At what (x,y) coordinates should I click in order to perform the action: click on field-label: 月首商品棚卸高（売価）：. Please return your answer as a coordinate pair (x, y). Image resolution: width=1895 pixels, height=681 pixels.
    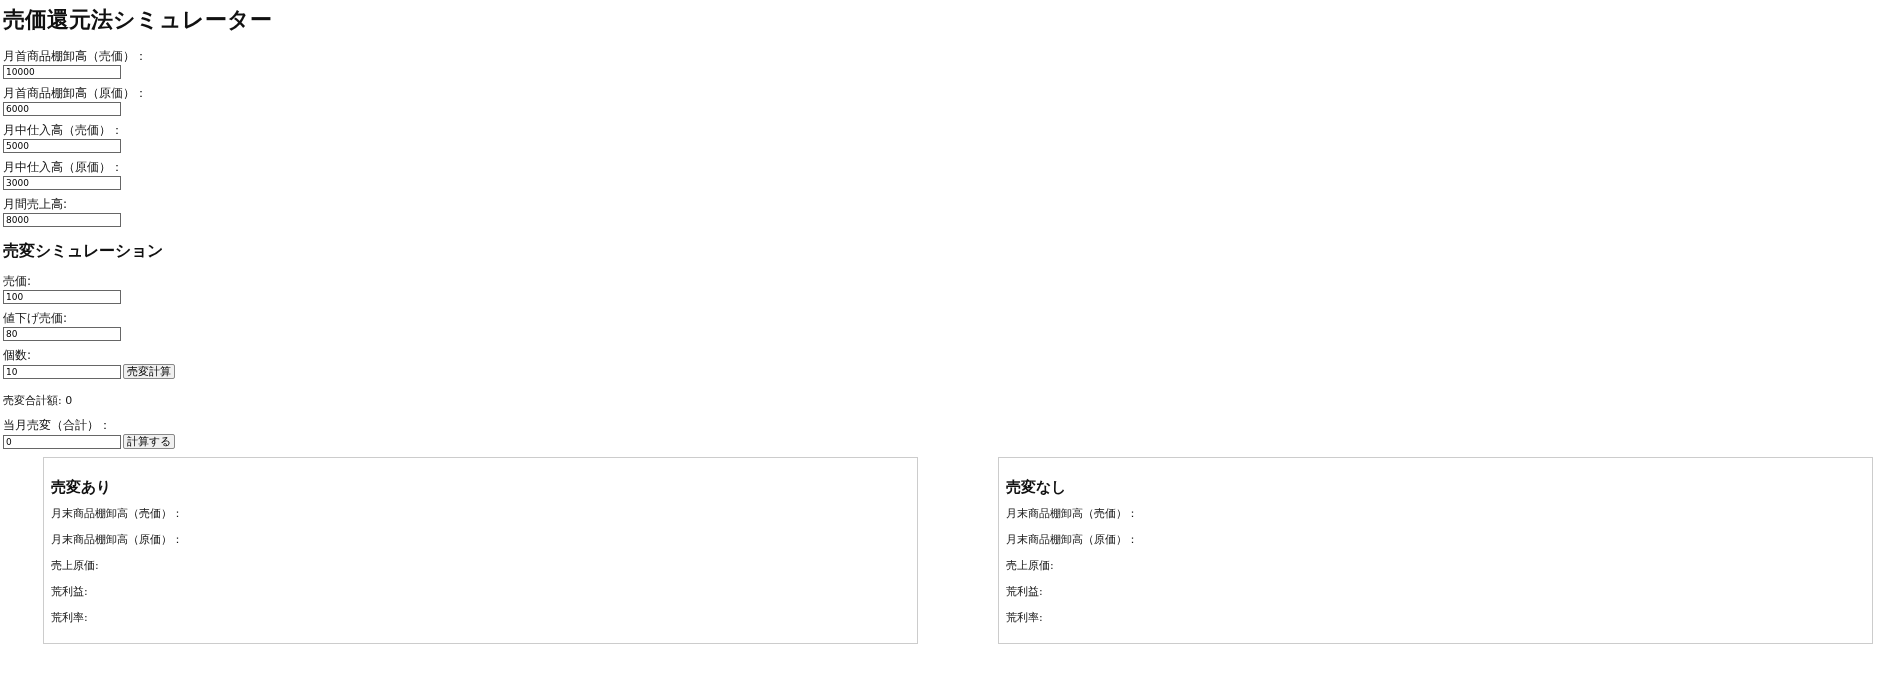
    Looking at the image, I should click on (75, 56).